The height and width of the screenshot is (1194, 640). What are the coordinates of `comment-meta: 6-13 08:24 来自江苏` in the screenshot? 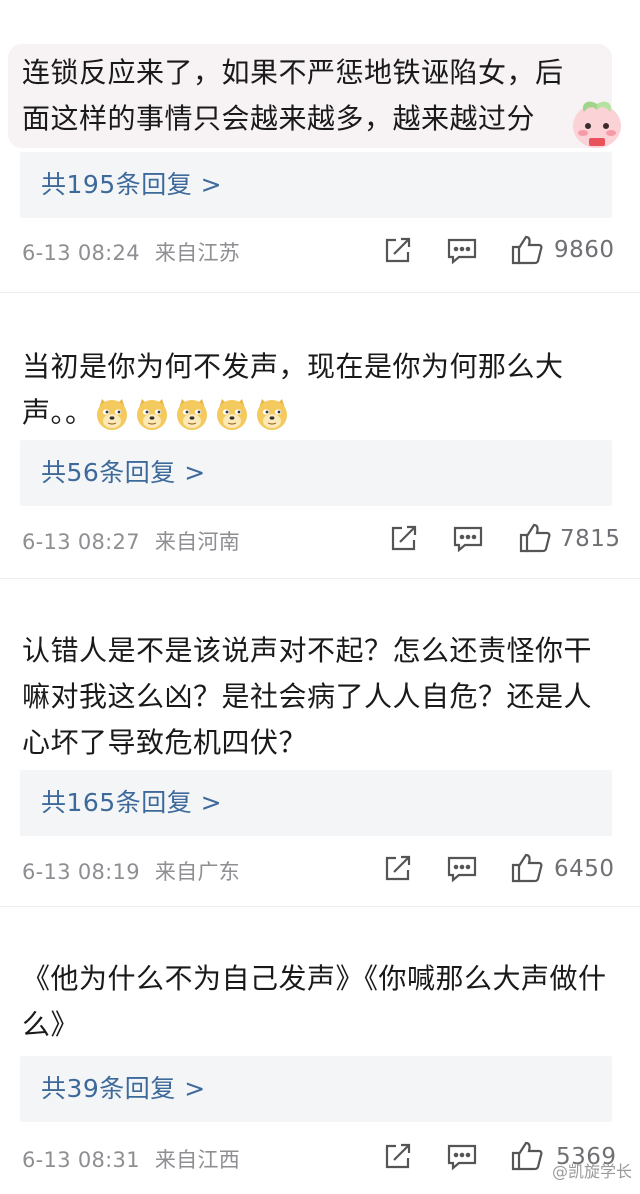 It's located at (131, 252).